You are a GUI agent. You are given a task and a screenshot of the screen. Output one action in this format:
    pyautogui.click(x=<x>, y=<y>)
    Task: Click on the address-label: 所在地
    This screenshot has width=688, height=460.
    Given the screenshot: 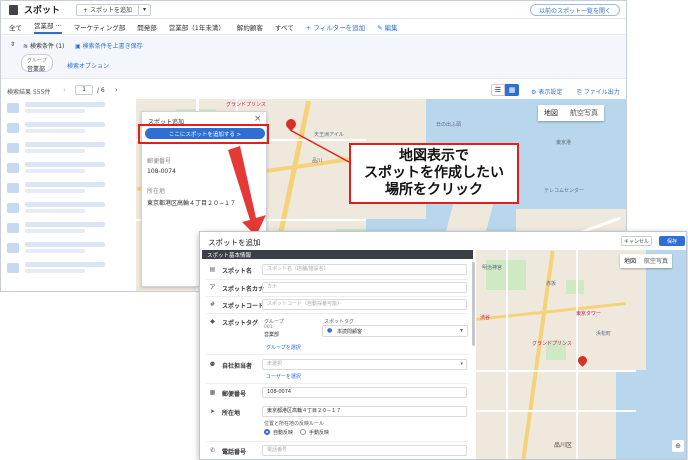 What is the action you would take?
    pyautogui.click(x=231, y=413)
    